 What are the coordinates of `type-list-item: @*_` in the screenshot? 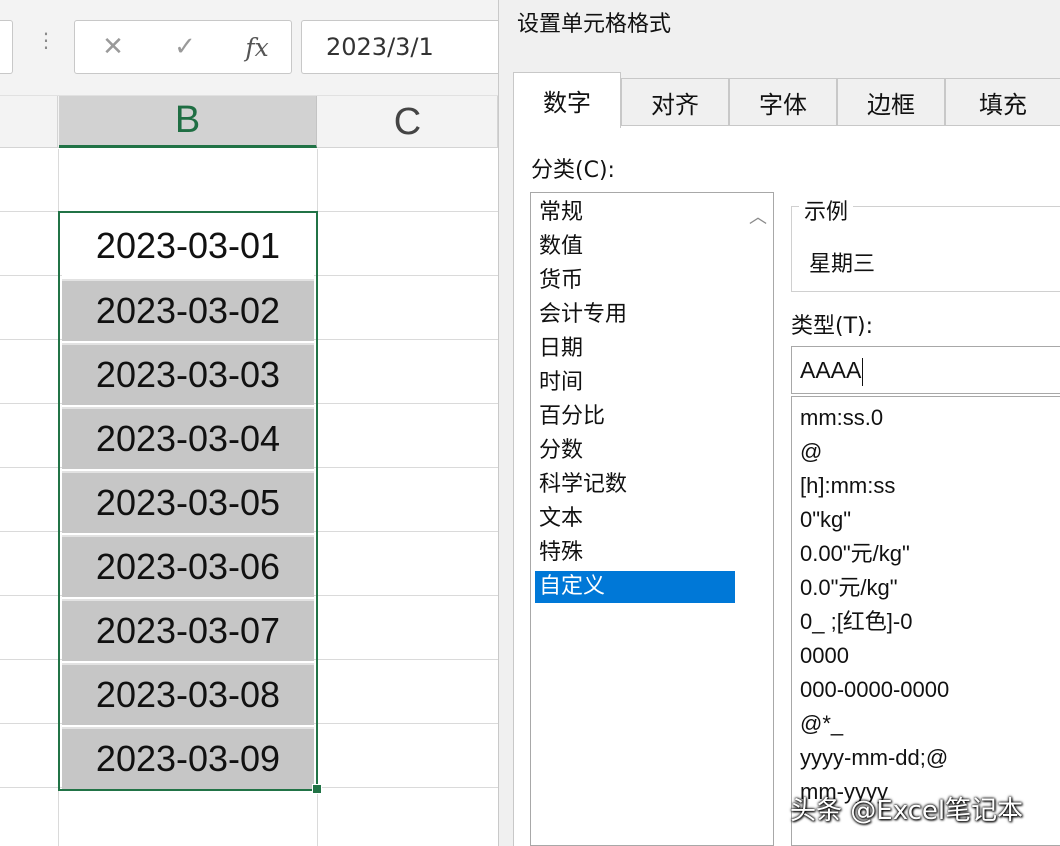 It's located at (821, 724).